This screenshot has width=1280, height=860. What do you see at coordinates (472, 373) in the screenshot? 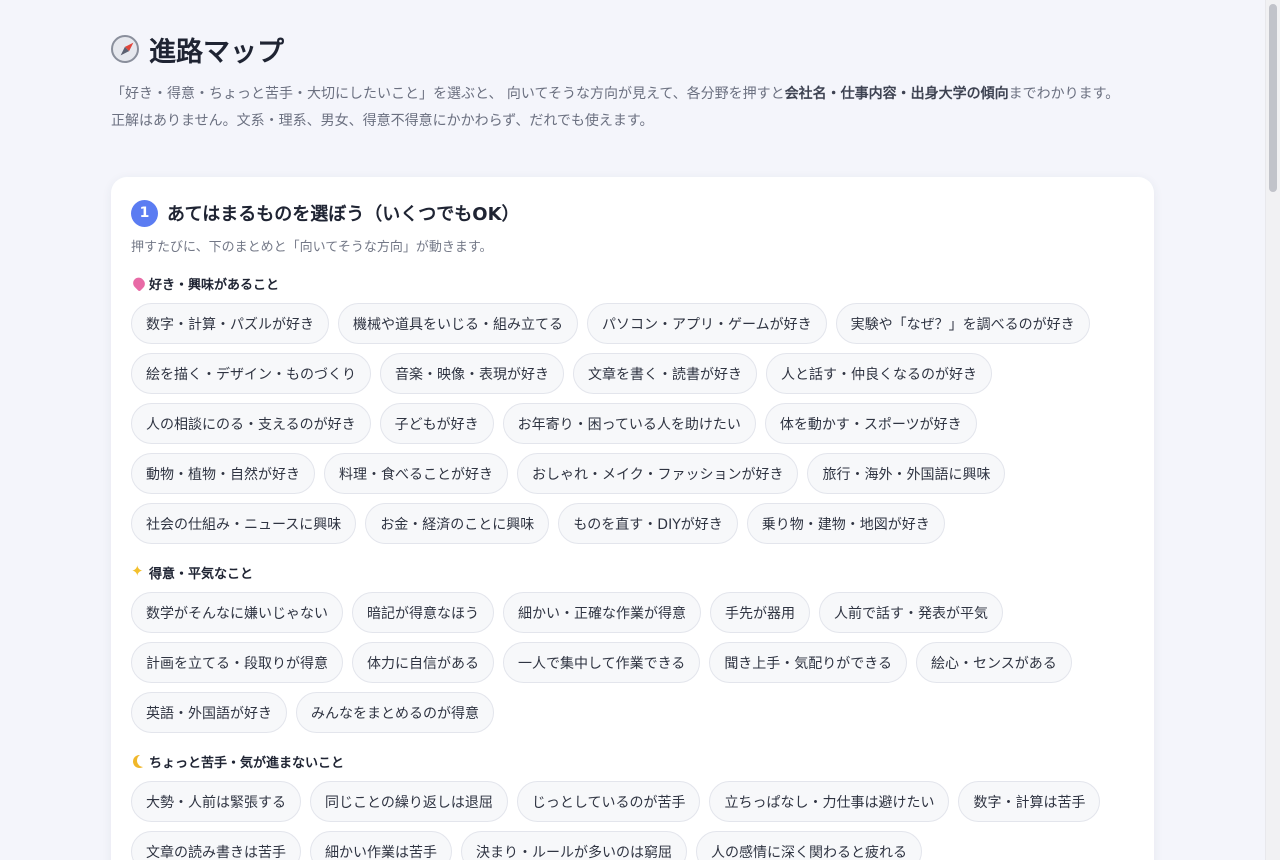
I see `option-chip: 音楽・映像・表現が好き` at bounding box center [472, 373].